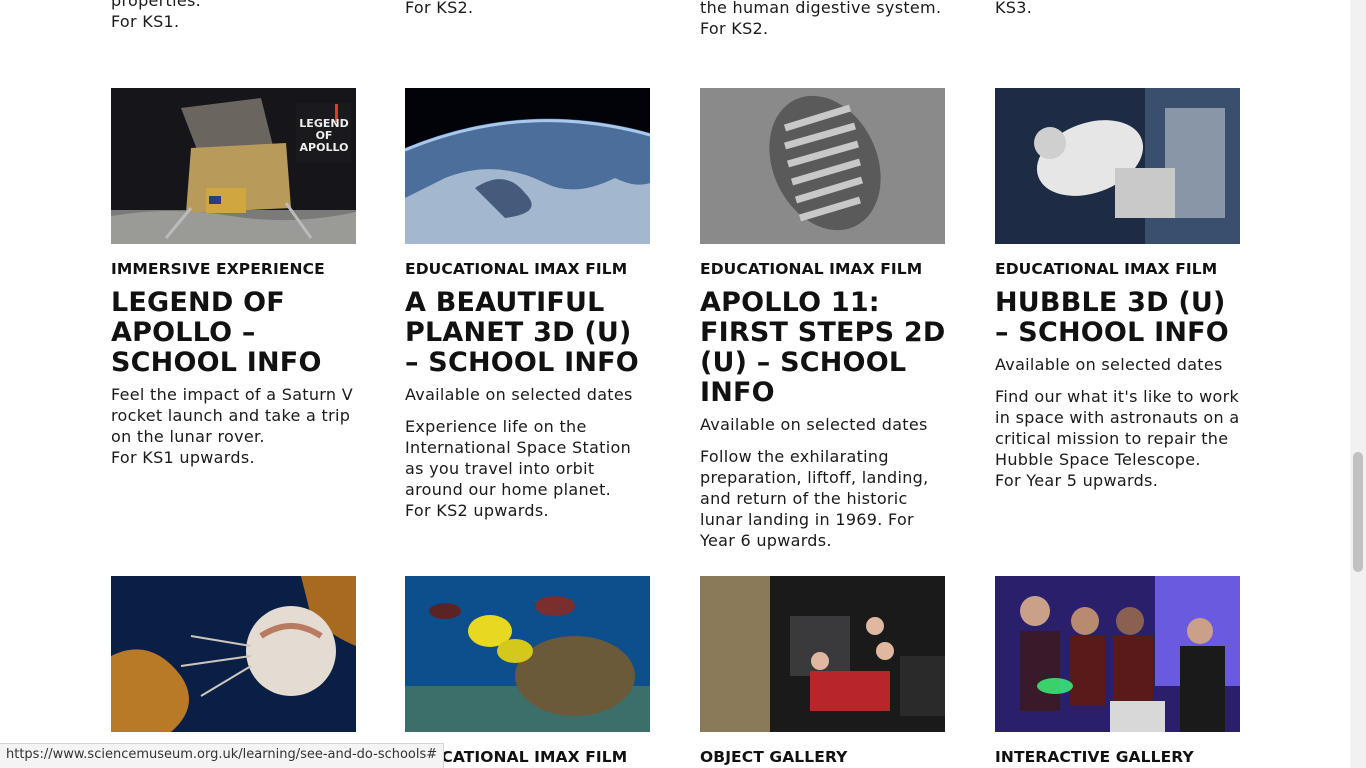 Image resolution: width=1366 pixels, height=768 pixels. What do you see at coordinates (821, 19) in the screenshot?
I see `prev-card-text-3: the human digestive system. For KS2.` at bounding box center [821, 19].